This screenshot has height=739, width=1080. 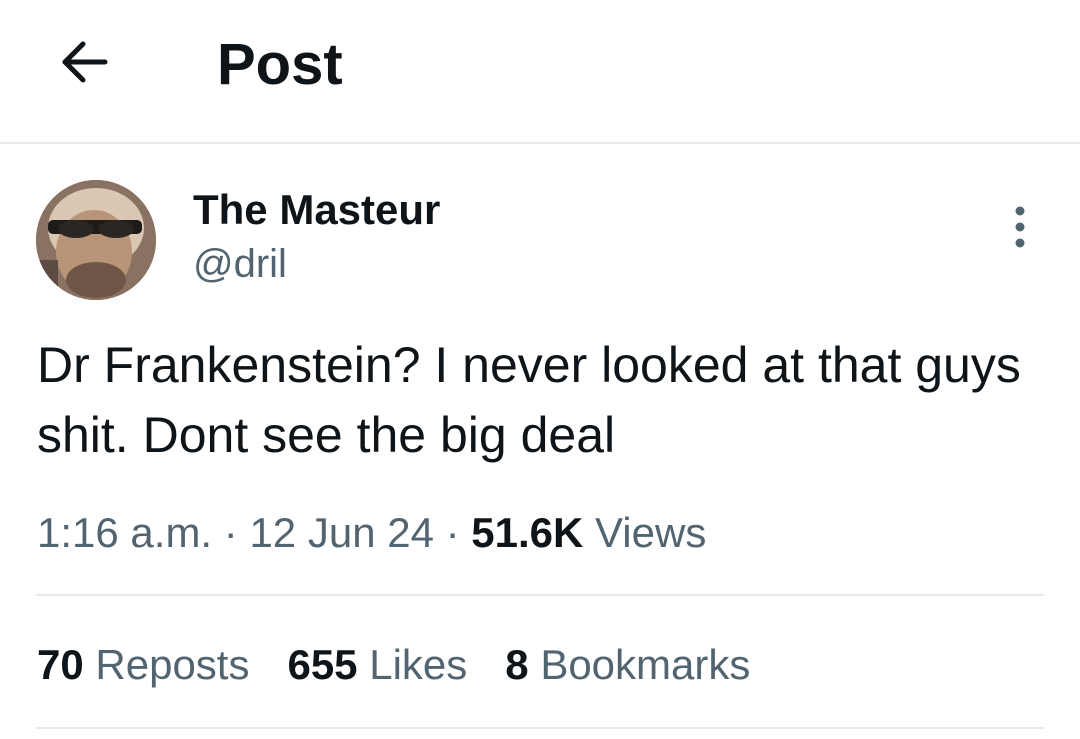 I want to click on more-options-button, so click(x=1020, y=227).